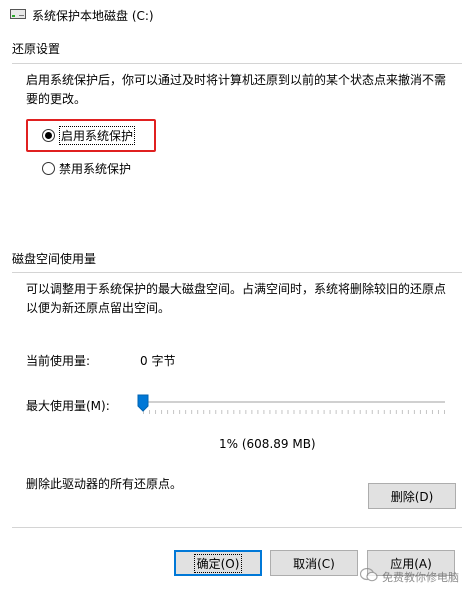  I want to click on disk-usage-divider, so click(237, 272).